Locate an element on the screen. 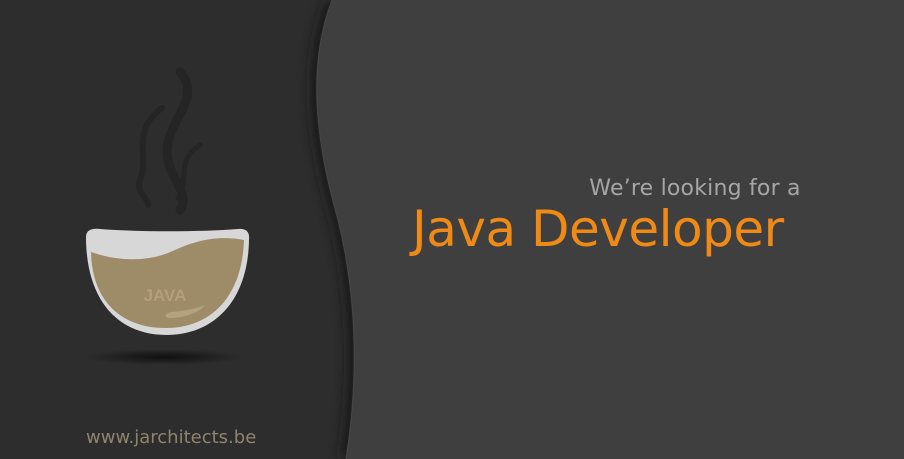 The image size is (904, 459). cup-label: JAVA is located at coordinates (165, 295).